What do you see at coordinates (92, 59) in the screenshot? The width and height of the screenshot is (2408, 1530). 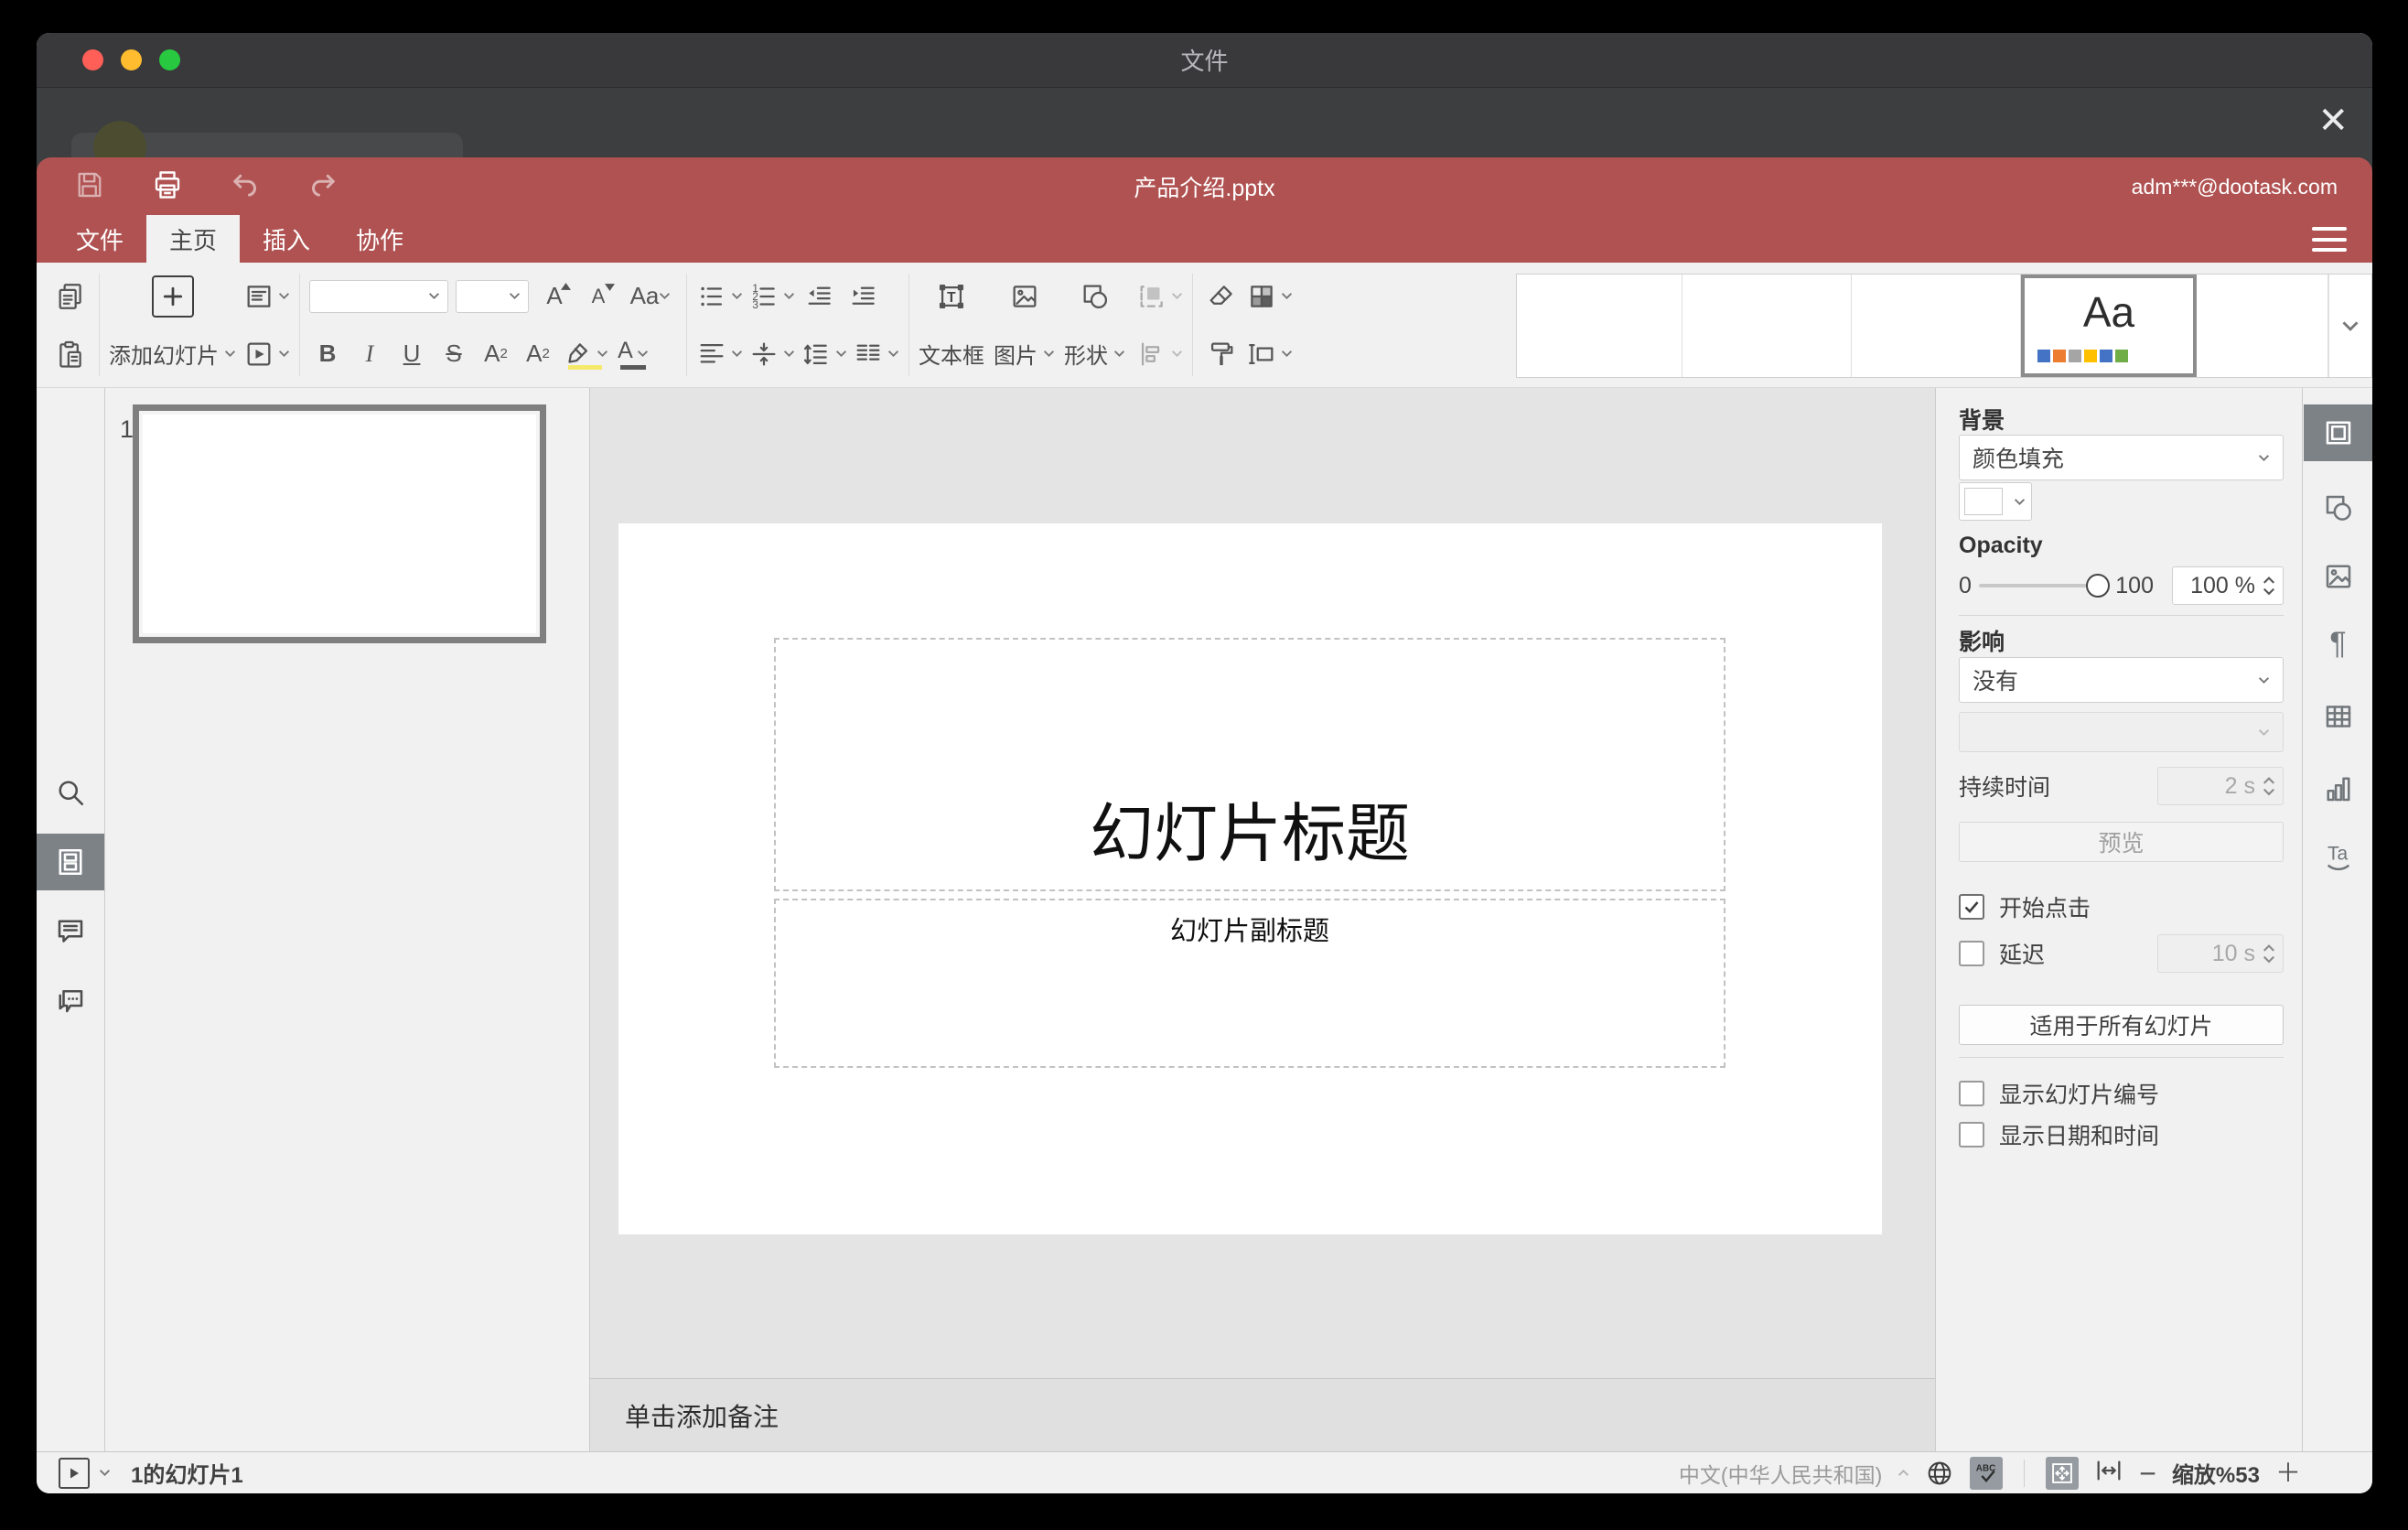 I see `close-window-light` at bounding box center [92, 59].